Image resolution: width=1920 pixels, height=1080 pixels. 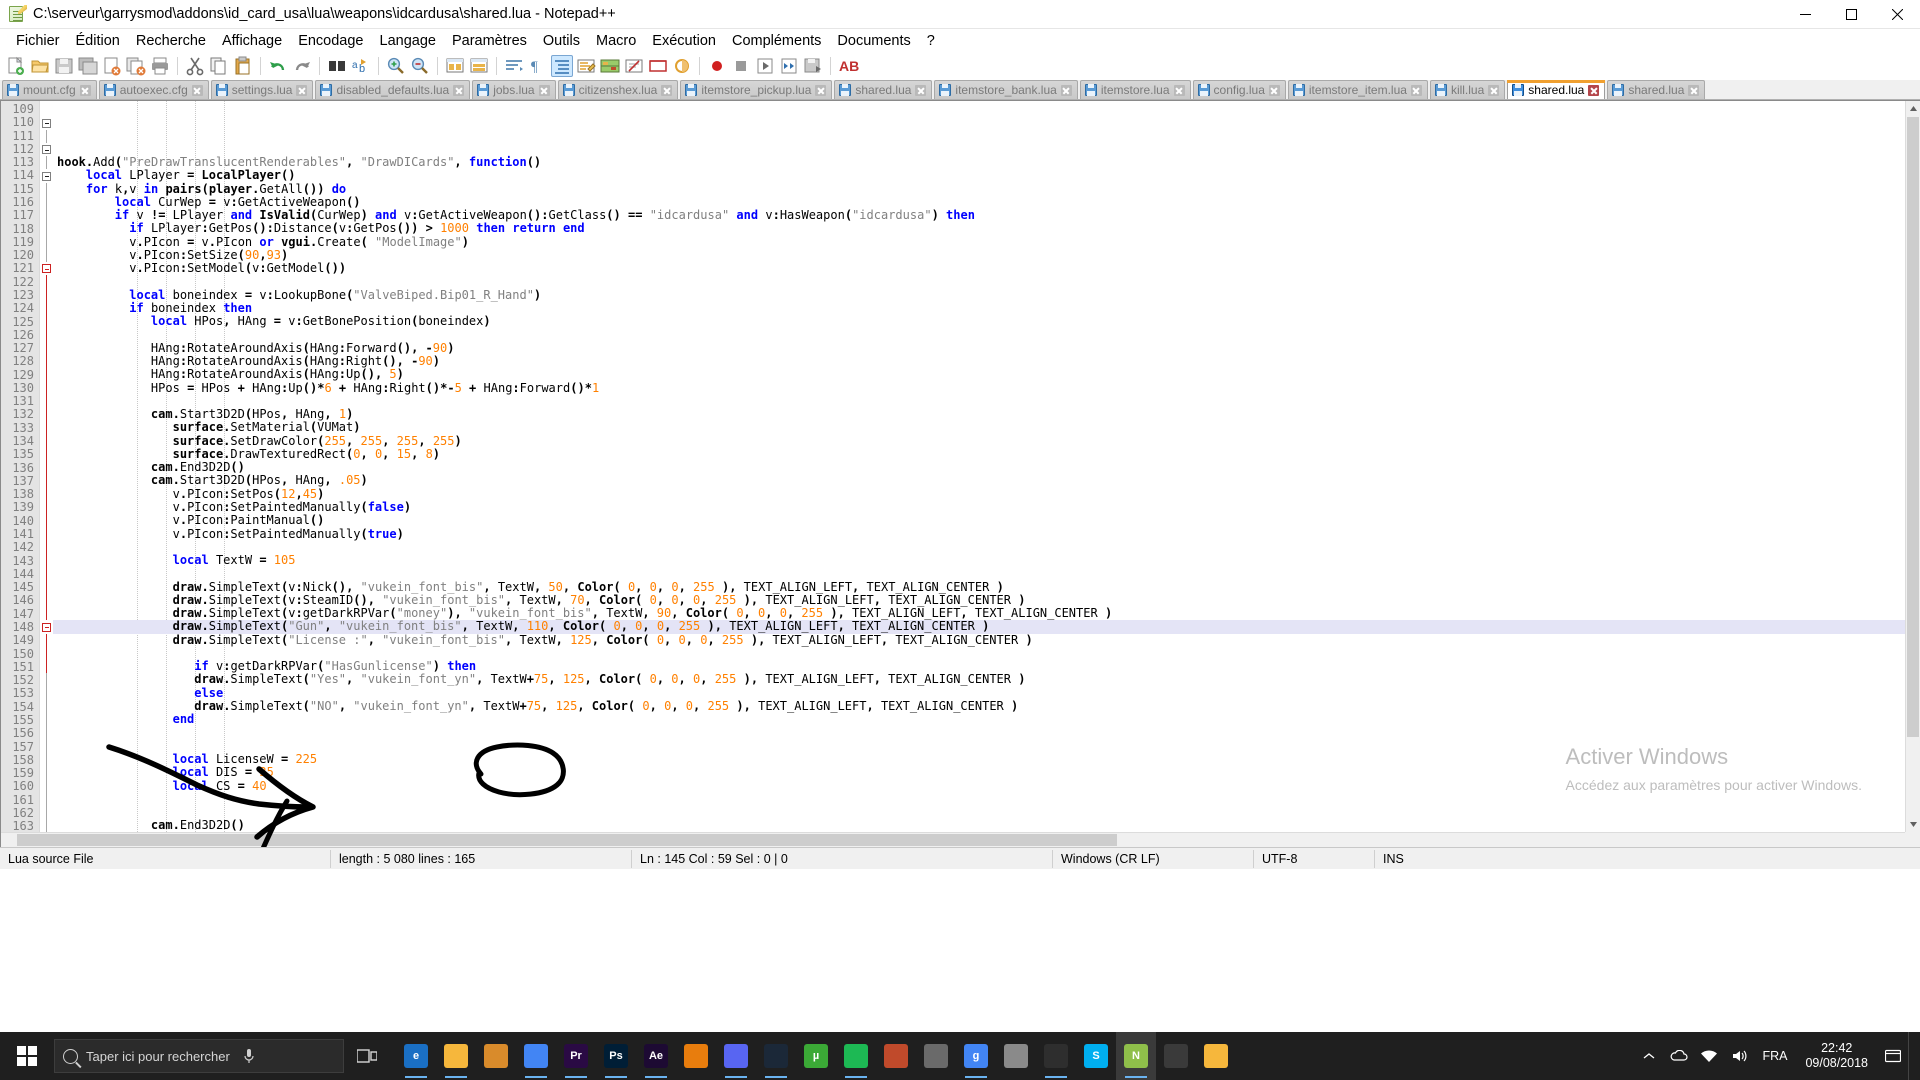 I want to click on taskbar-app-image-viewer, so click(x=896, y=1056).